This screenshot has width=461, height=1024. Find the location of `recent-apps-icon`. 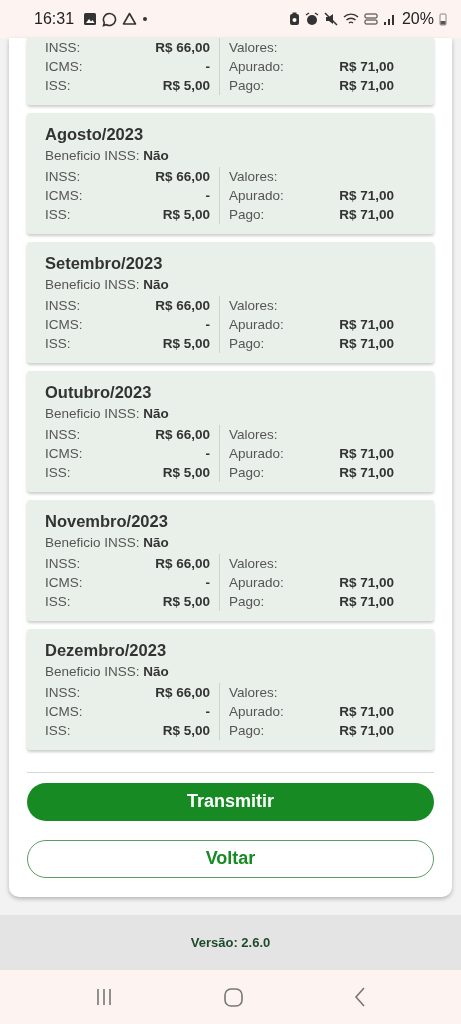

recent-apps-icon is located at coordinates (104, 997).